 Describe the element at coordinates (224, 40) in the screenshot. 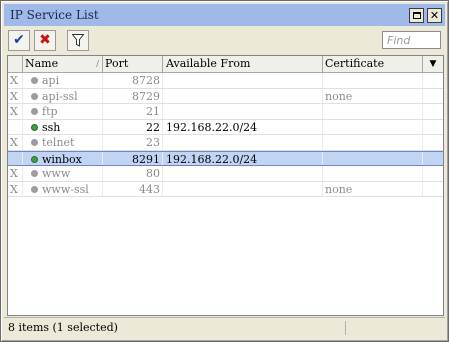

I see `toolbar: ✔ ✖` at that location.